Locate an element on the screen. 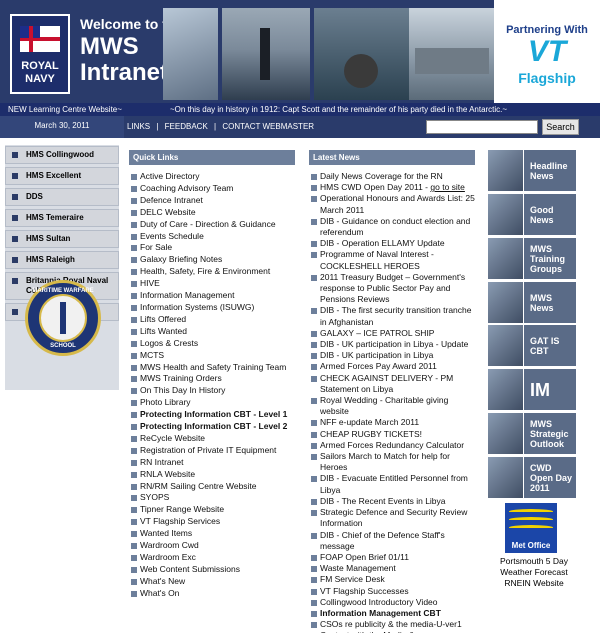 The width and height of the screenshot is (600, 633). list-item: SYOPS is located at coordinates (215, 498).